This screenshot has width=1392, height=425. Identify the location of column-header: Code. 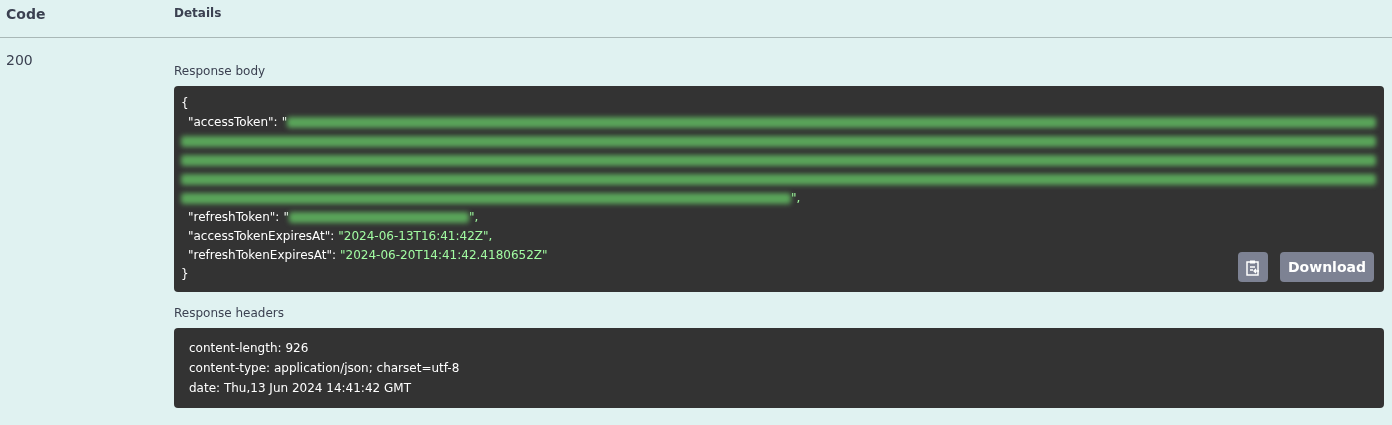
(26, 14).